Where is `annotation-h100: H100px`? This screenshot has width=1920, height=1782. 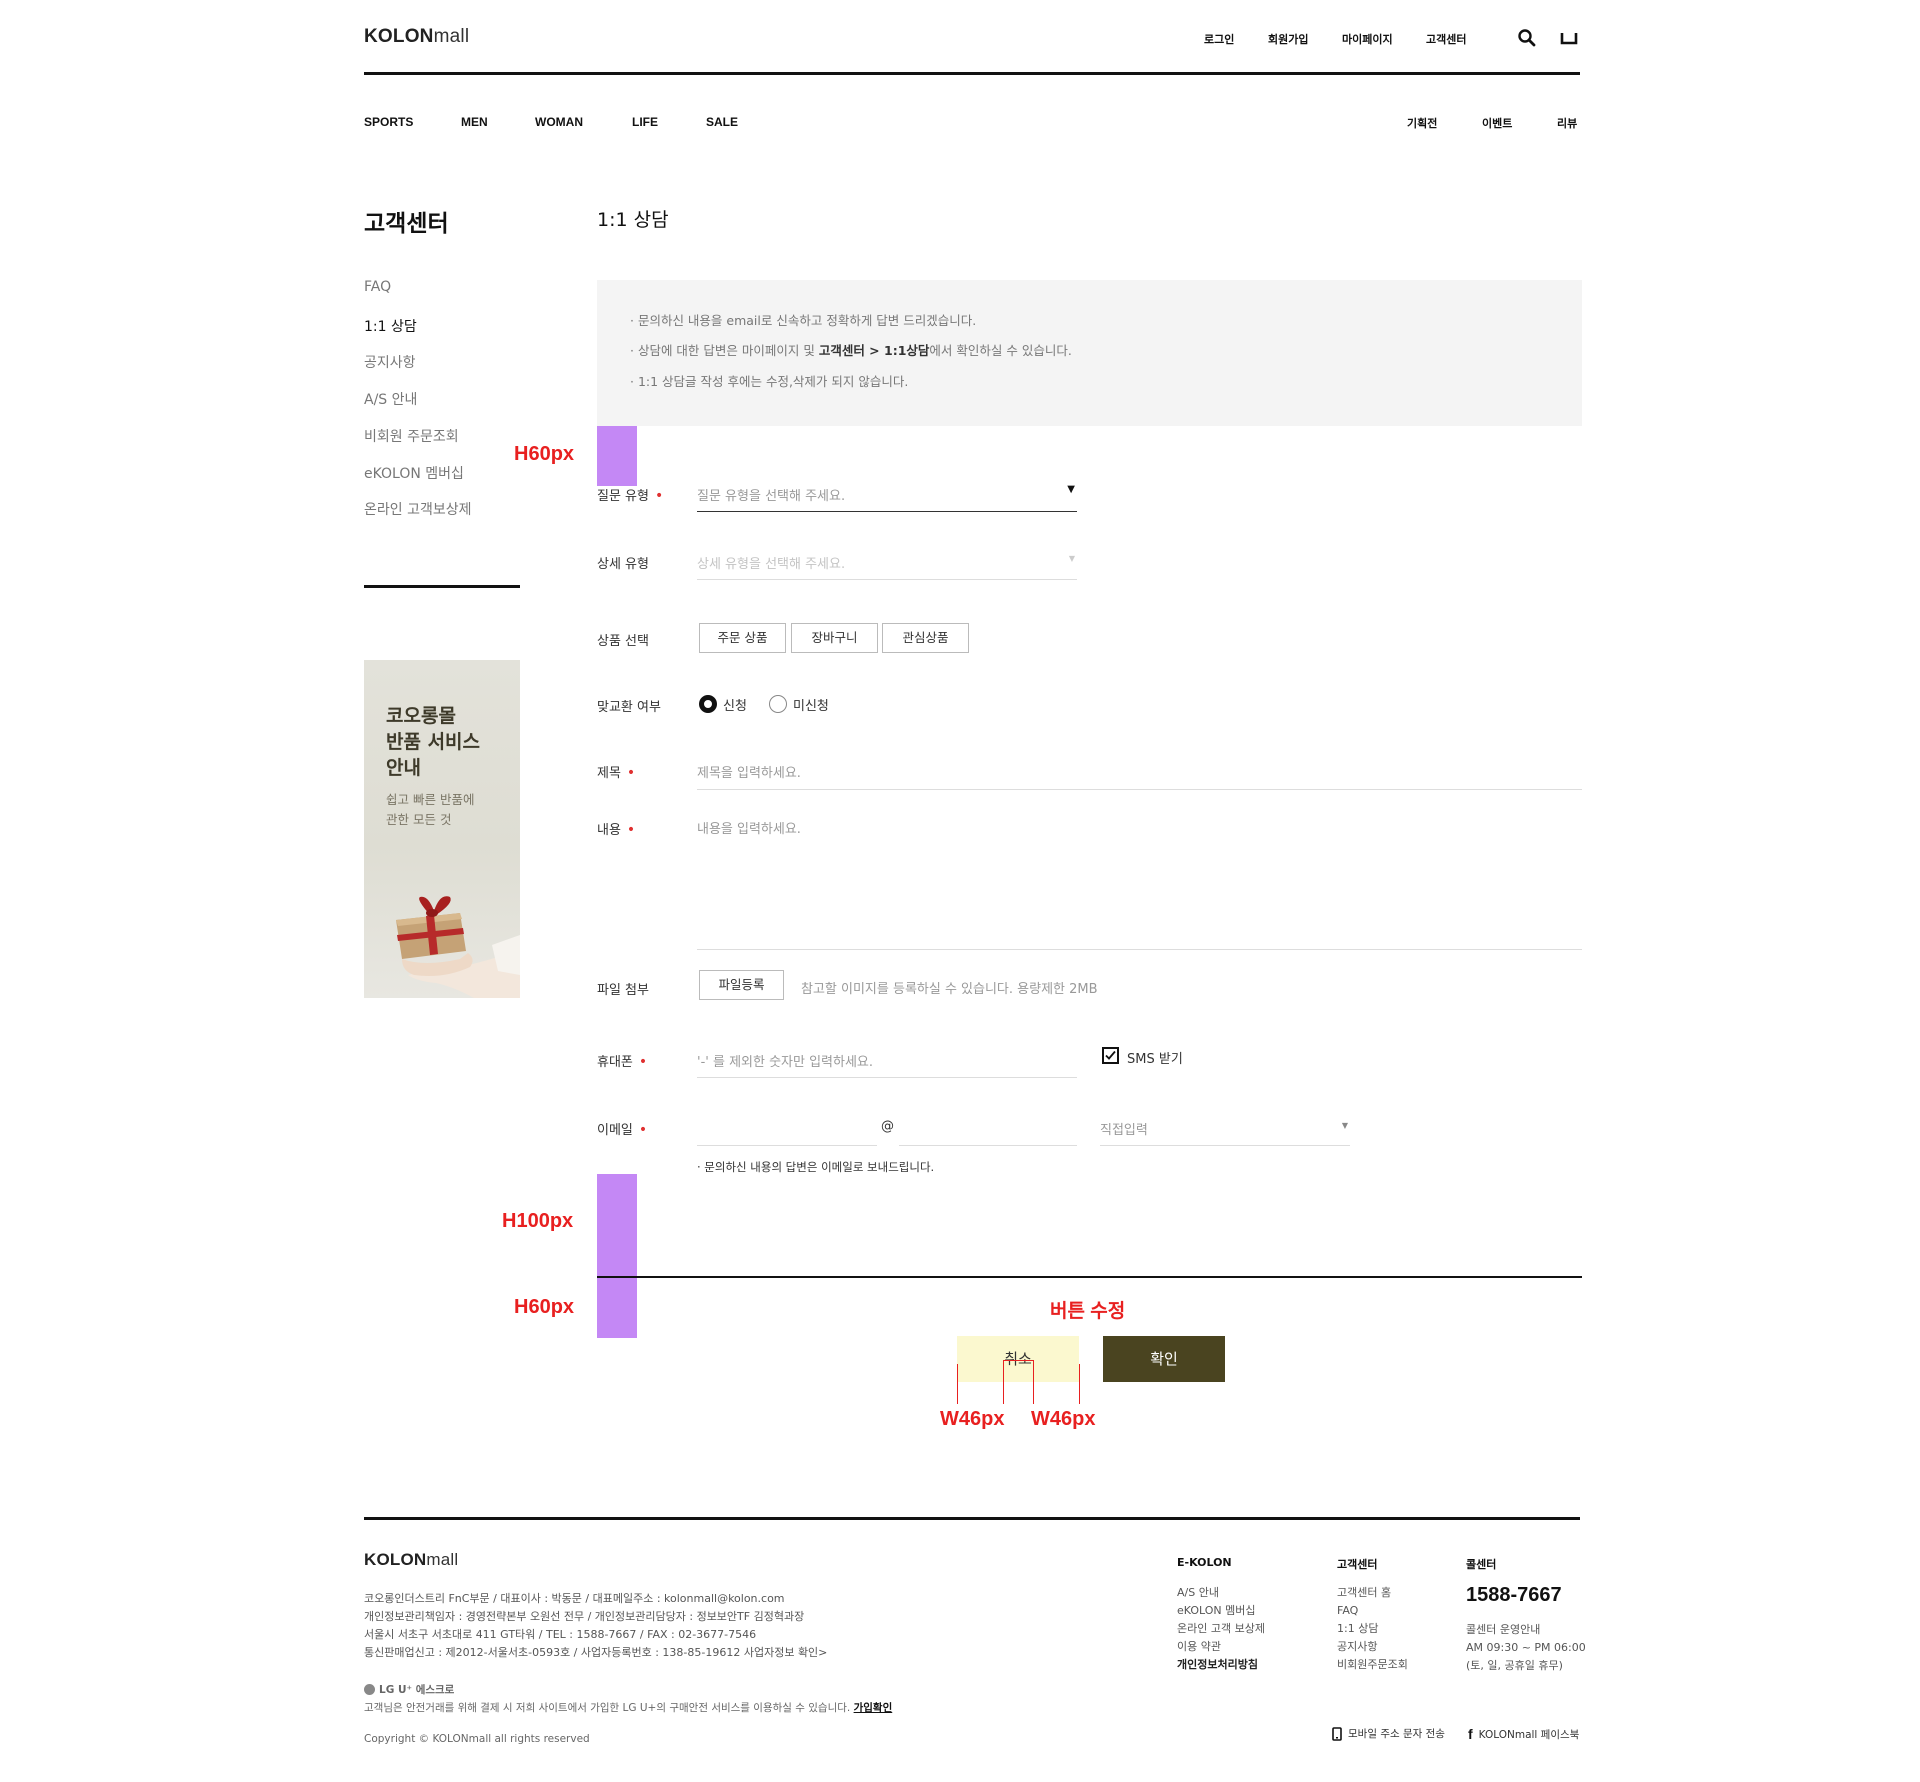 annotation-h100: H100px is located at coordinates (538, 1221).